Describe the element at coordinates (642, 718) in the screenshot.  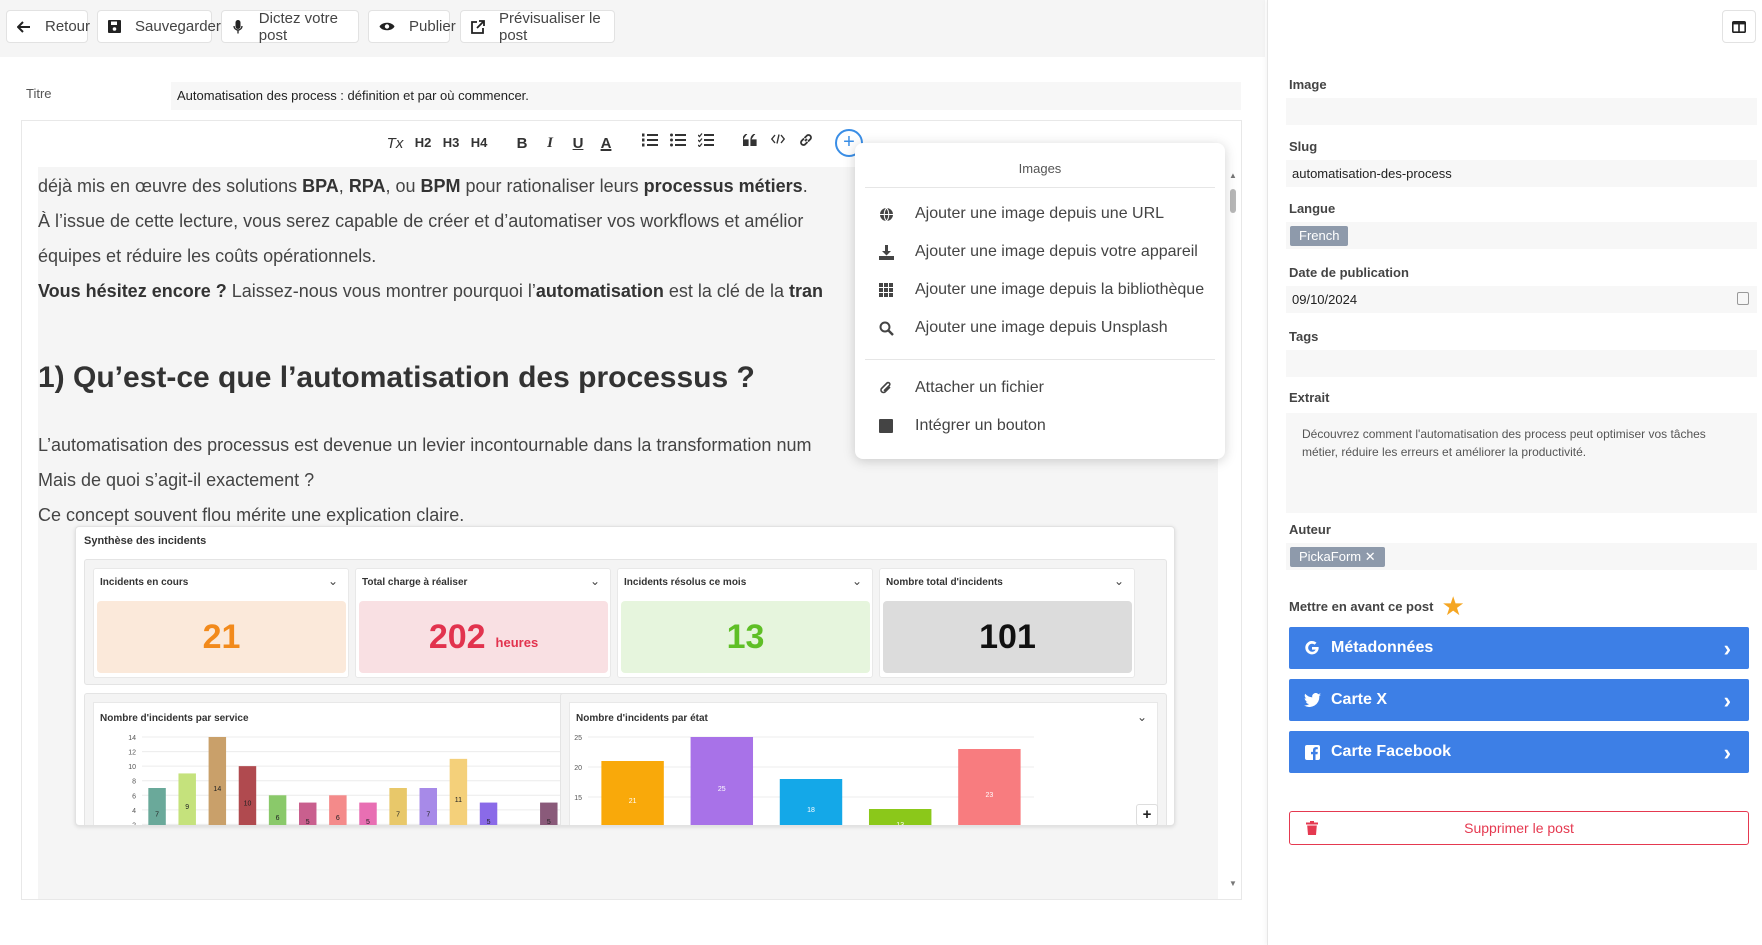
I see `chart-title: Nombre d'incidents par état` at that location.